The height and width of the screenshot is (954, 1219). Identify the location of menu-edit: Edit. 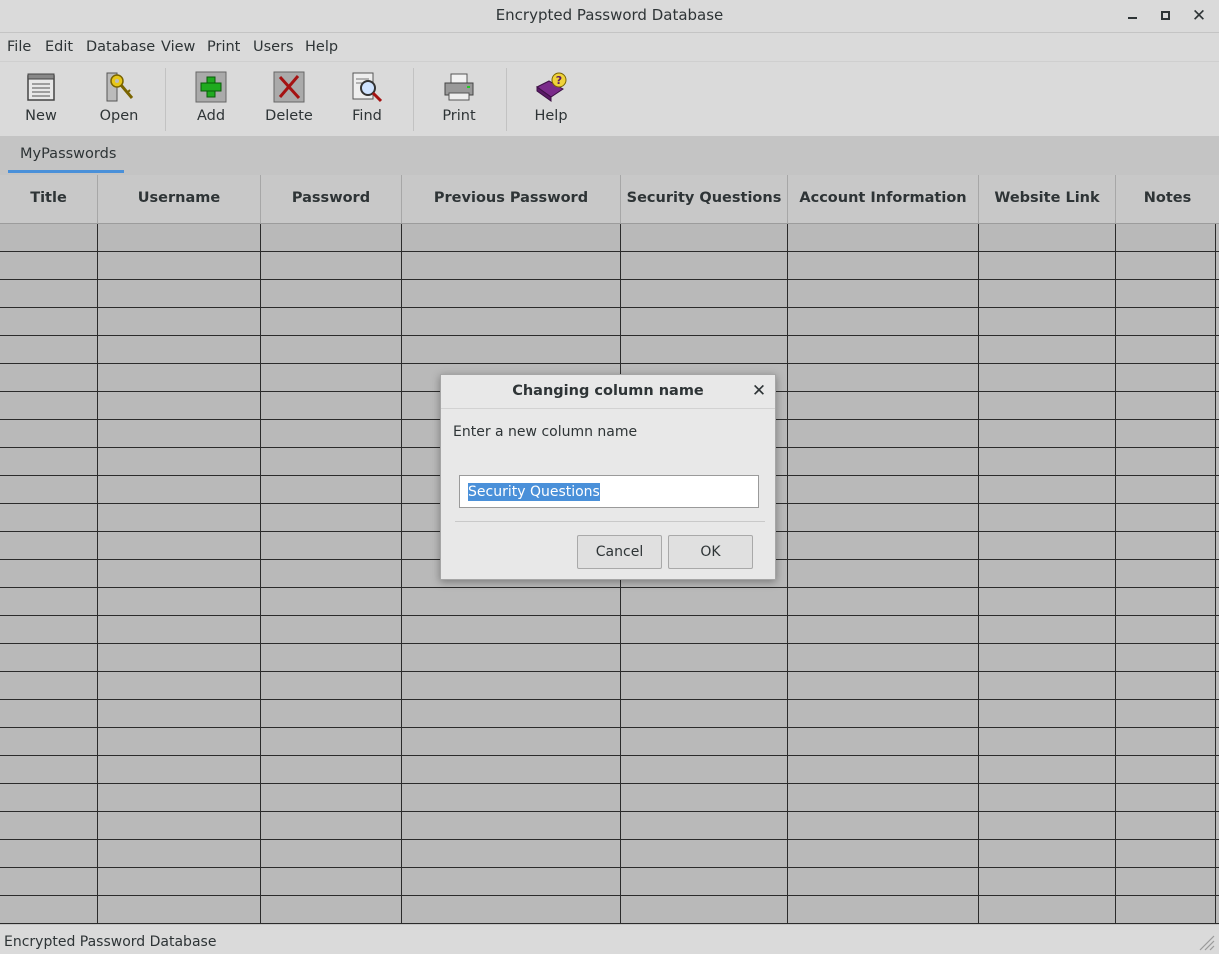
(59, 47).